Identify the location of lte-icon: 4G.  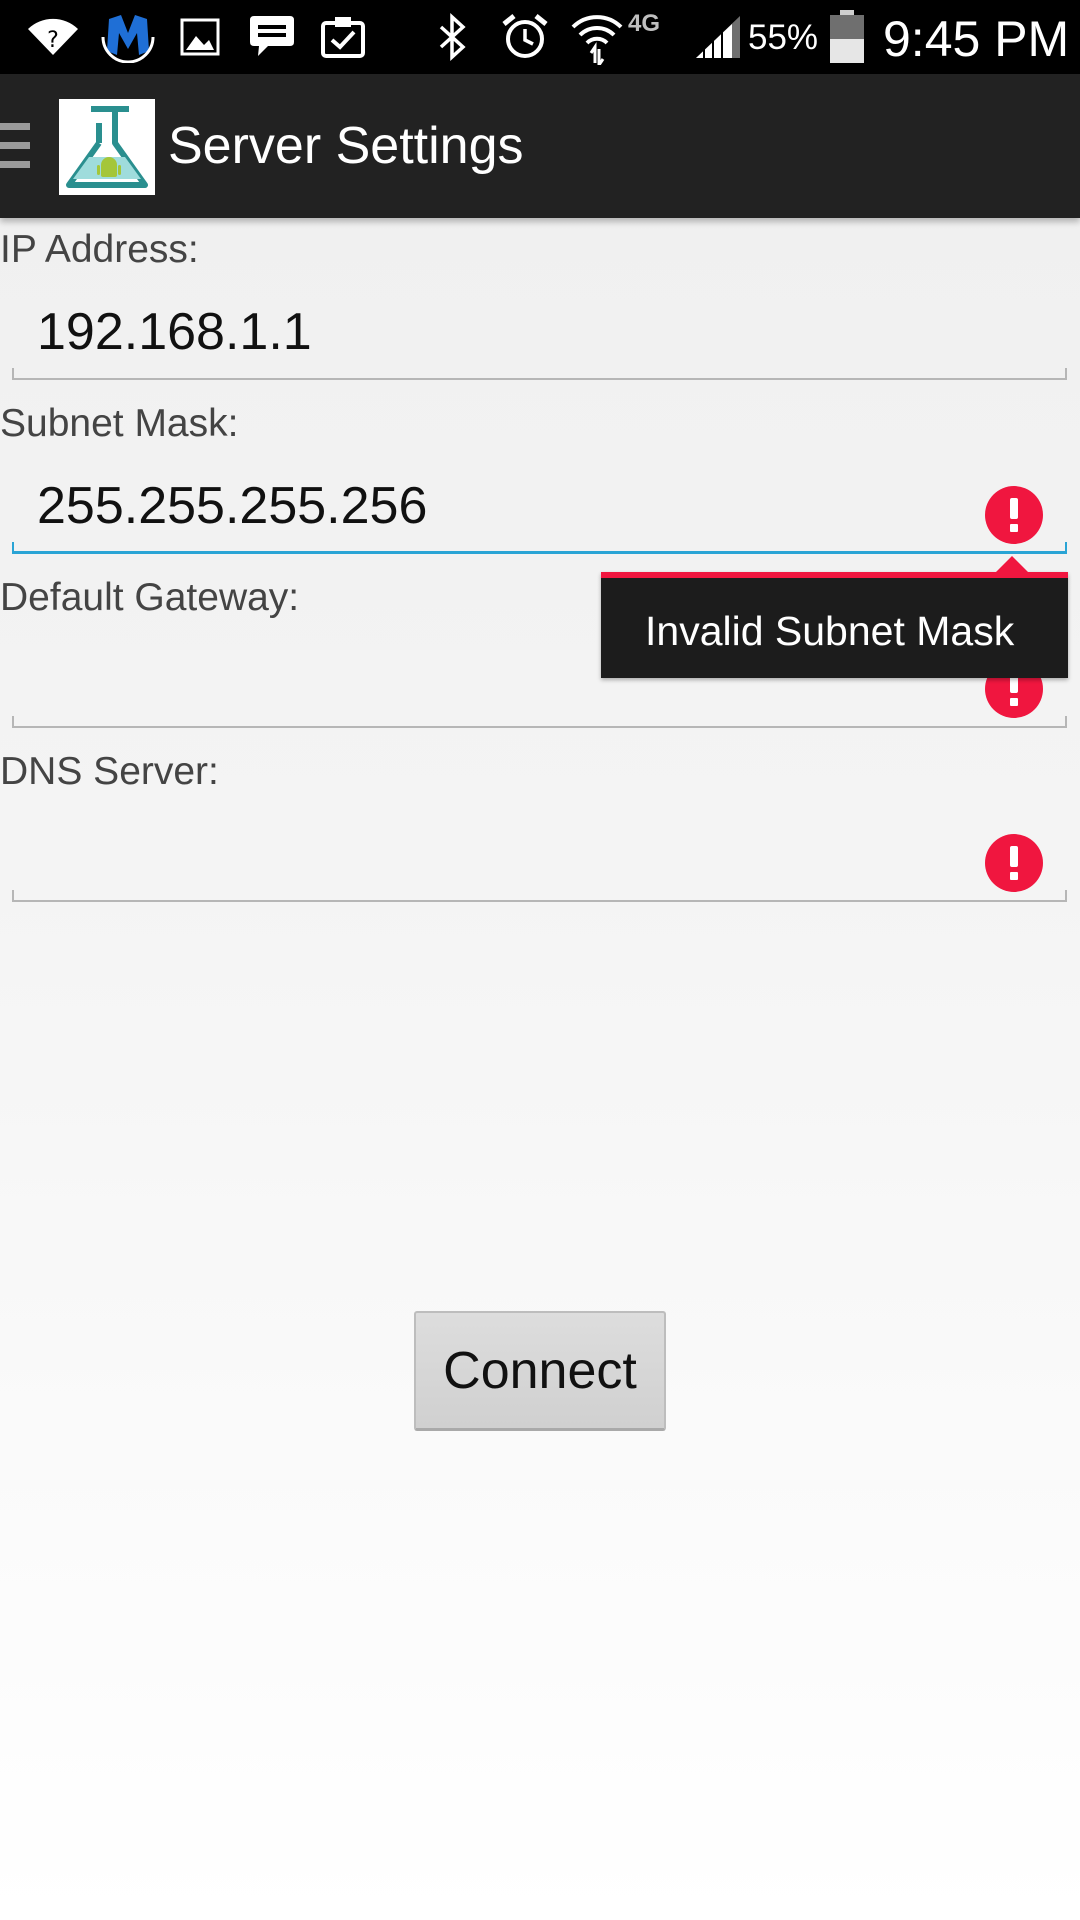
(656, 42).